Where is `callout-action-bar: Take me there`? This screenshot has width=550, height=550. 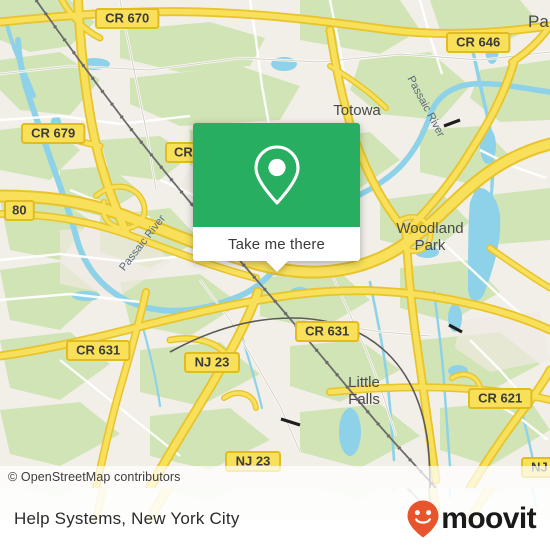 callout-action-bar: Take me there is located at coordinates (276, 249).